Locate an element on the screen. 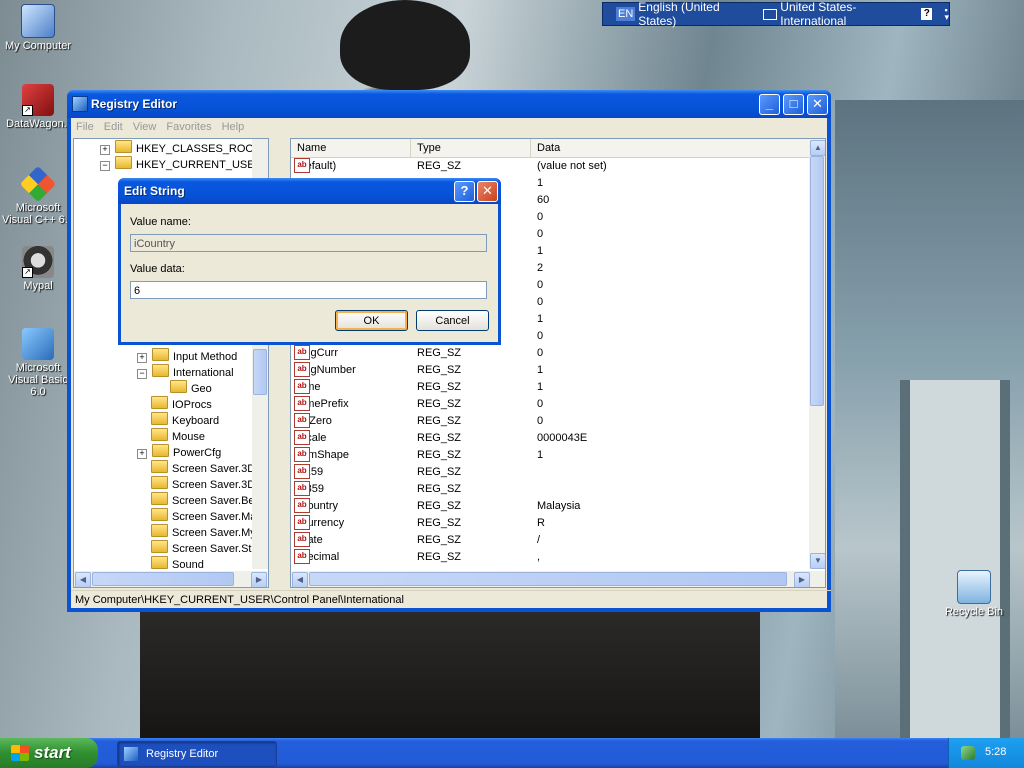 This screenshot has height=768, width=1024. language-name: English (United States) is located at coordinates (695, 14).